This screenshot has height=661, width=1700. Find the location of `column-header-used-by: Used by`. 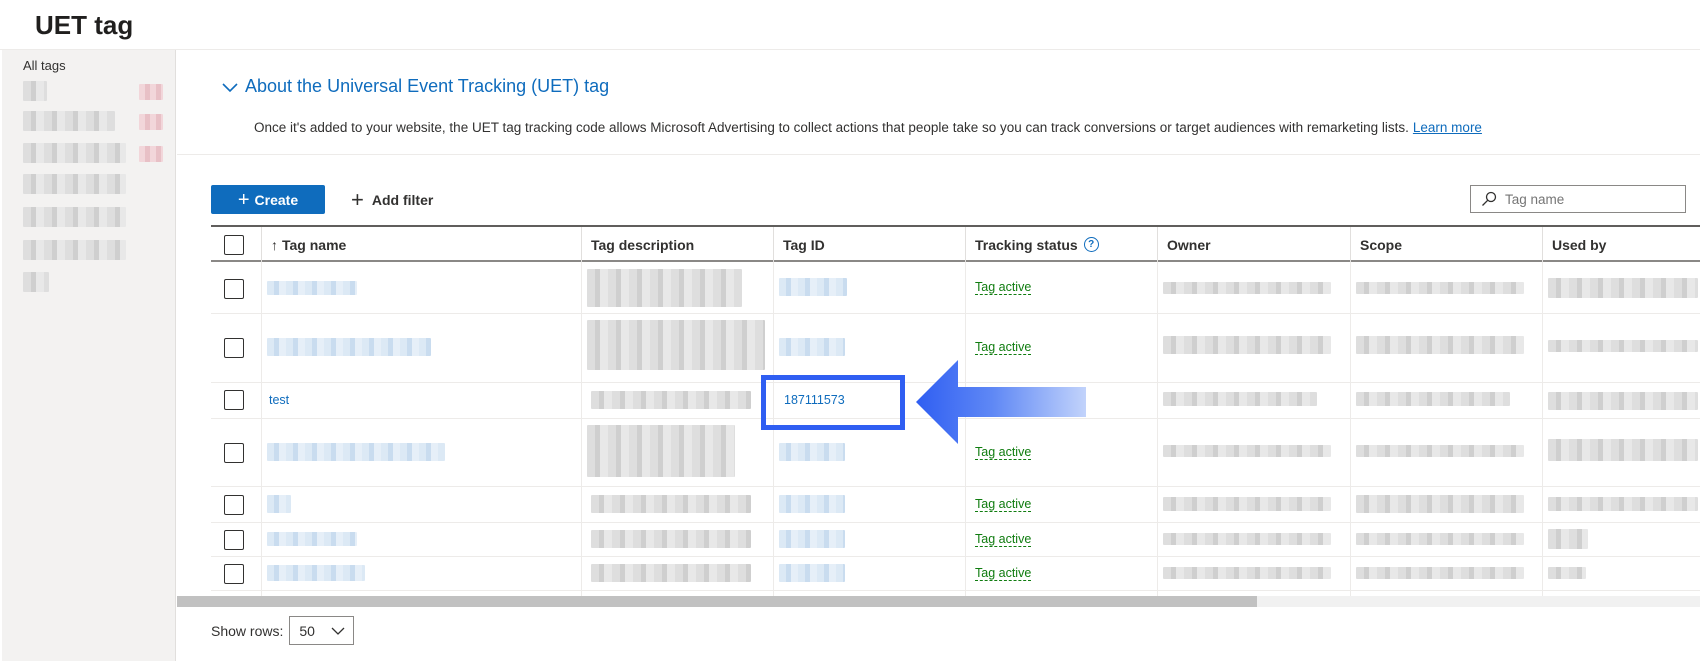

column-header-used-by: Used by is located at coordinates (1621, 244).